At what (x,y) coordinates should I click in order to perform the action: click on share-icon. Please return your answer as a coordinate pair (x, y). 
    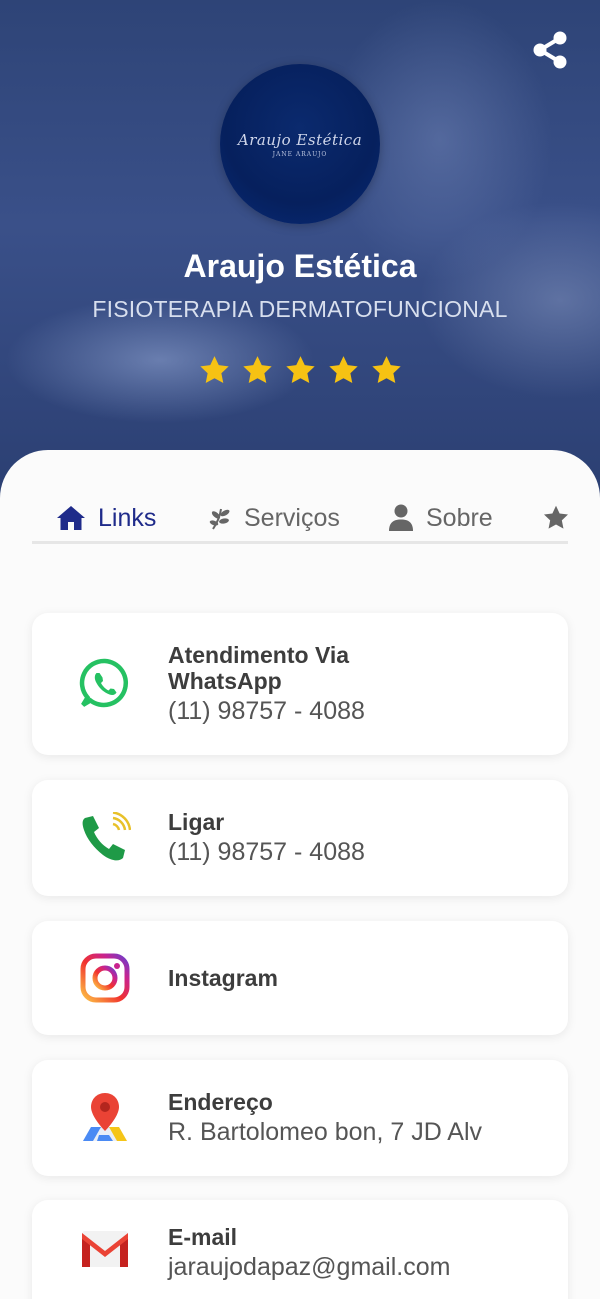
    Looking at the image, I should click on (550, 50).